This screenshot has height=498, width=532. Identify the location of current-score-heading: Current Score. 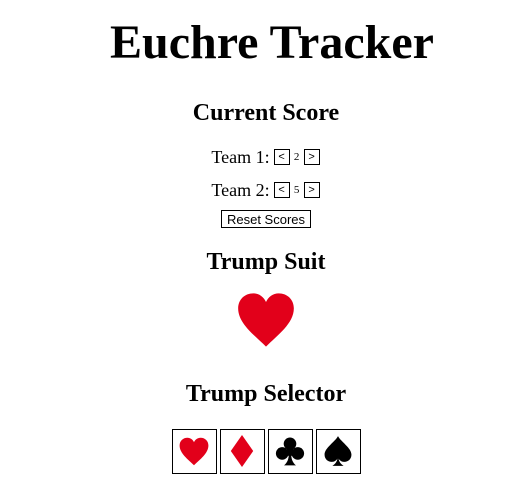
(266, 113).